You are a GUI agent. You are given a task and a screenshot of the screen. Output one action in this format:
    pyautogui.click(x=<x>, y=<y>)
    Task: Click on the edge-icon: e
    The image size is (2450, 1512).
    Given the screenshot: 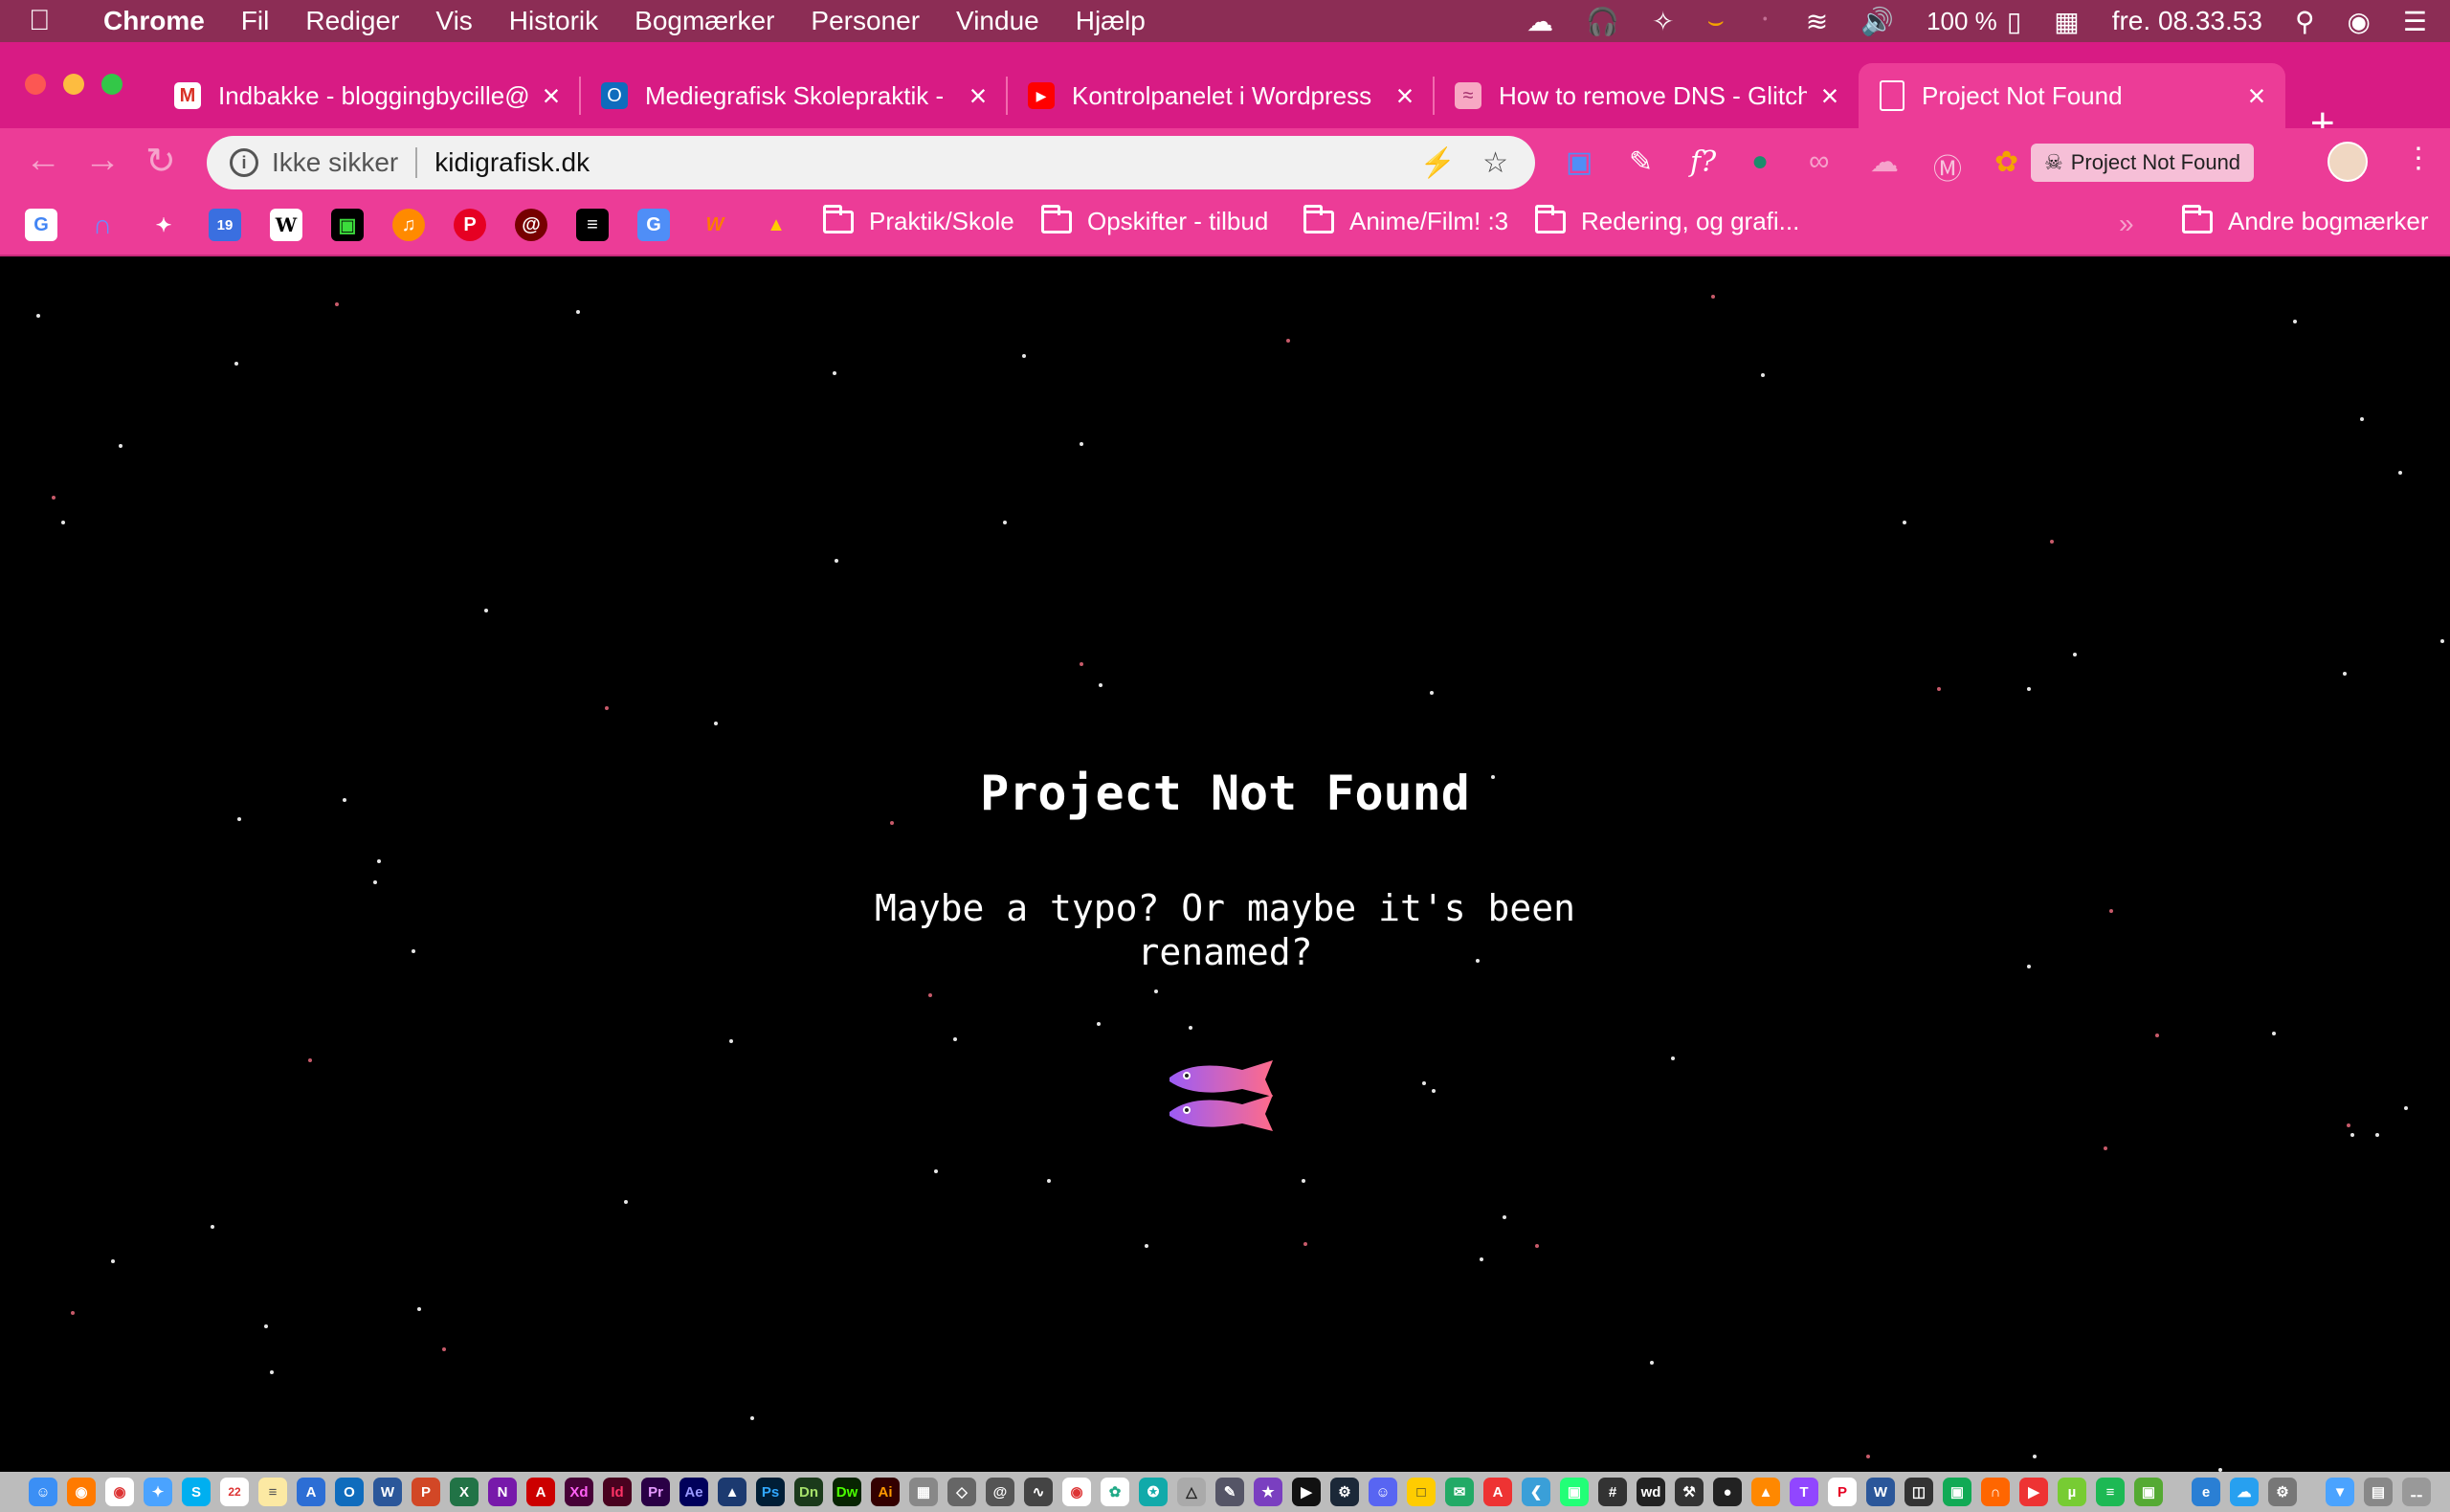 What is the action you would take?
    pyautogui.click(x=2206, y=1492)
    